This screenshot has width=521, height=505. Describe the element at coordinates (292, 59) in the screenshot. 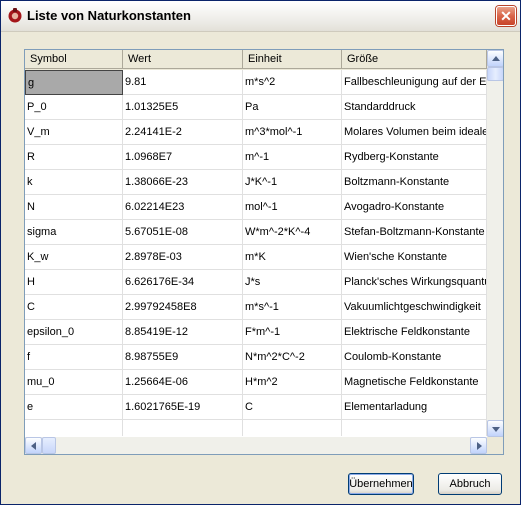

I see `column-header-einheit: Einheit` at that location.